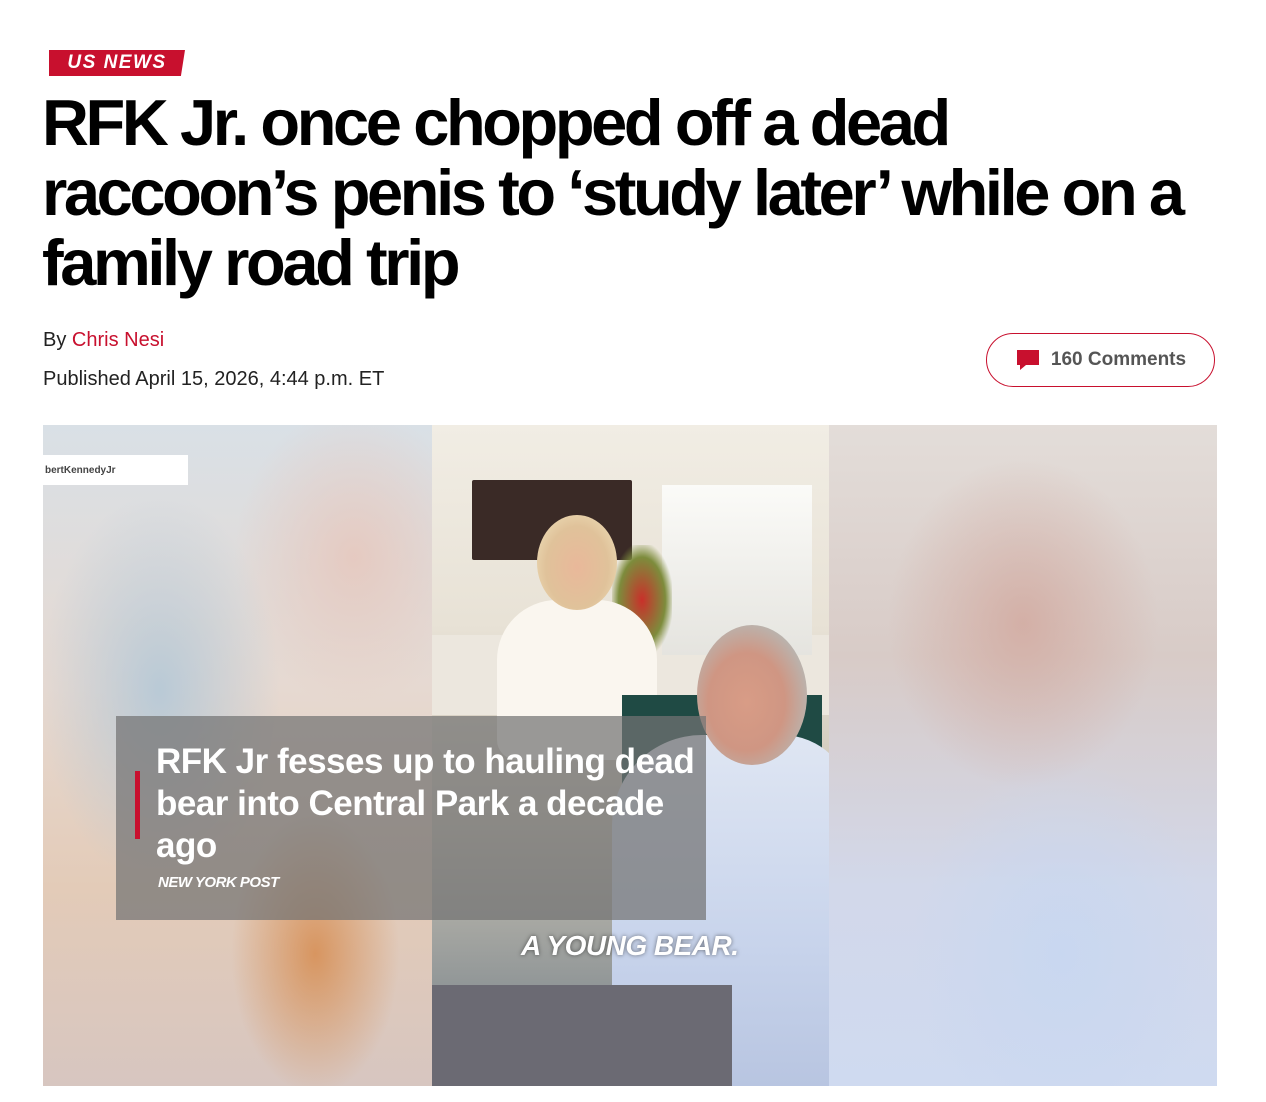 This screenshot has height=1102, width=1266. Describe the element at coordinates (1118, 359) in the screenshot. I see `comments-count: 160 Comments` at that location.